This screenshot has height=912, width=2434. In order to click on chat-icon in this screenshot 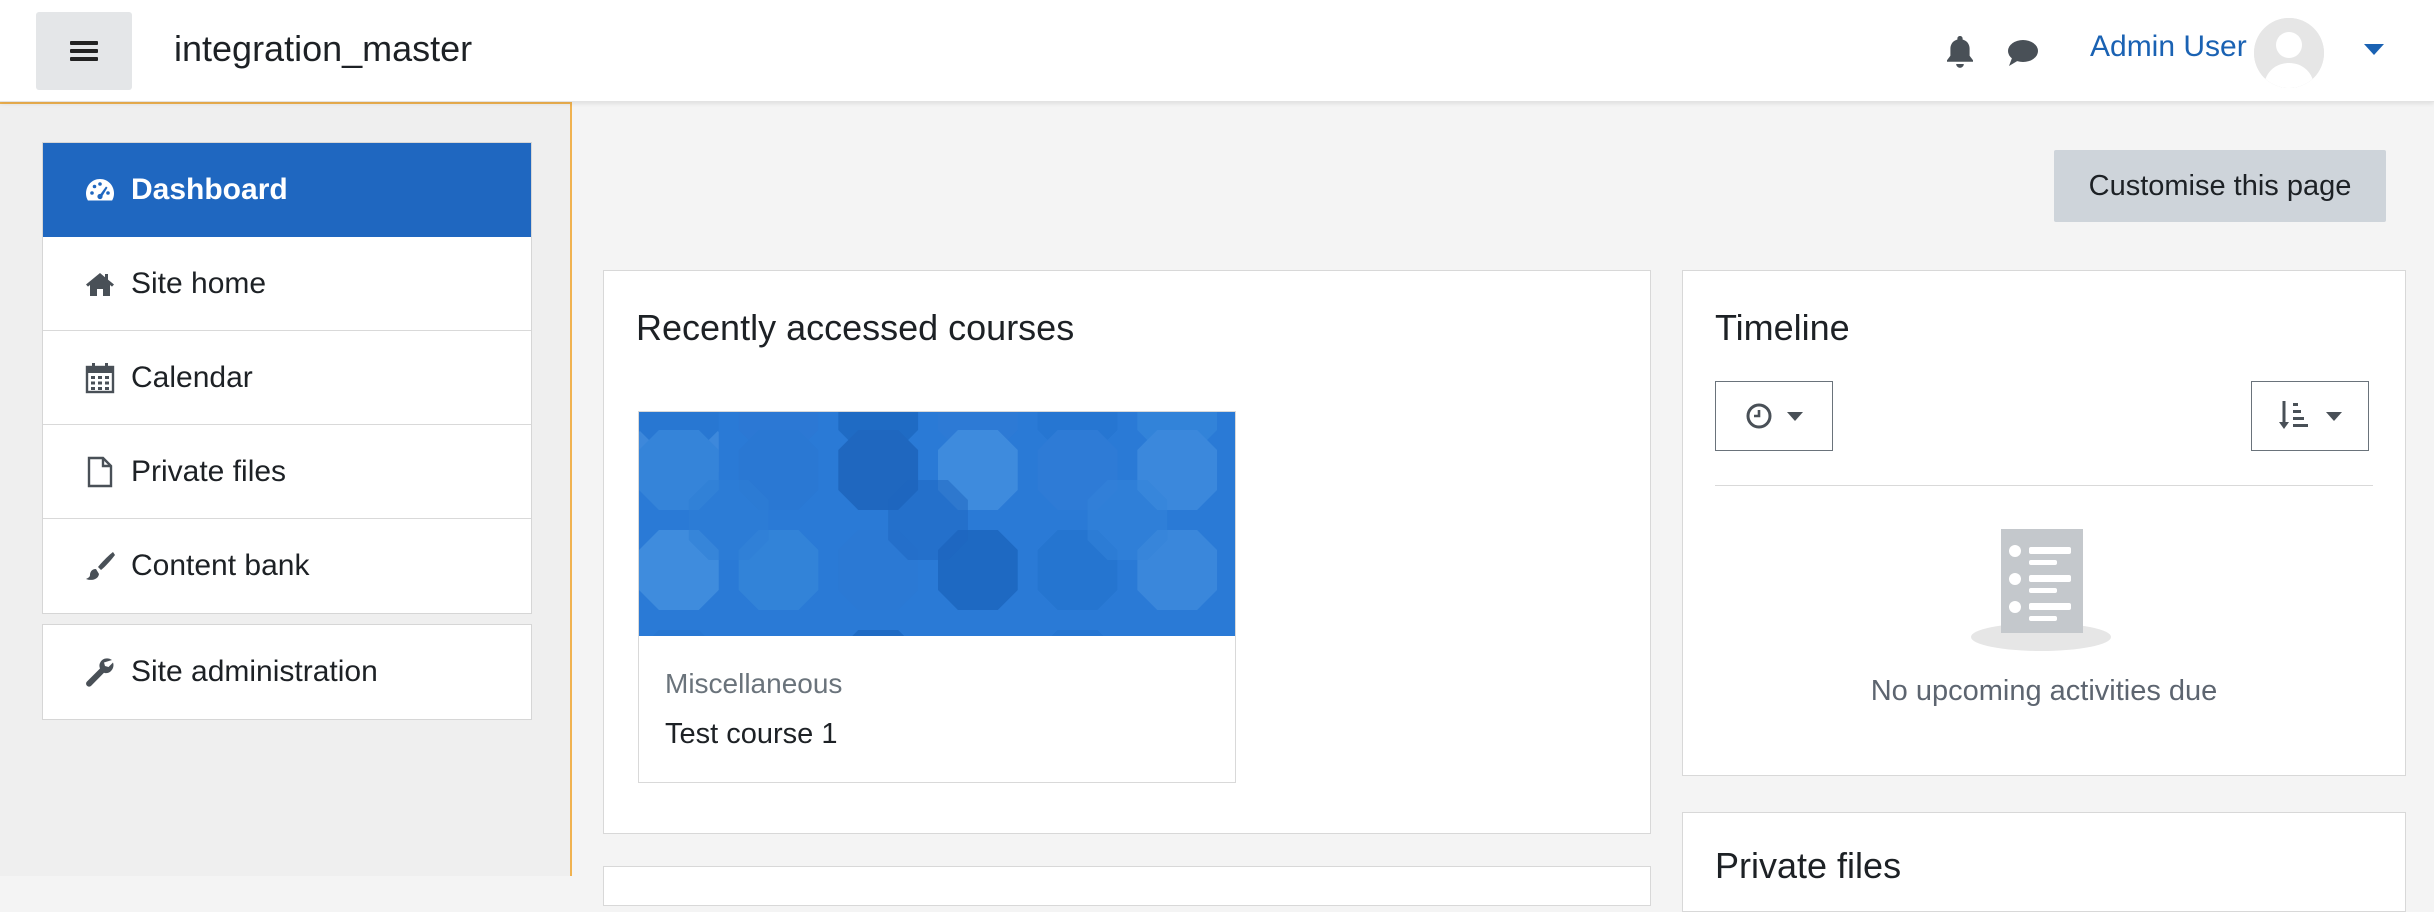, I will do `click(2023, 53)`.